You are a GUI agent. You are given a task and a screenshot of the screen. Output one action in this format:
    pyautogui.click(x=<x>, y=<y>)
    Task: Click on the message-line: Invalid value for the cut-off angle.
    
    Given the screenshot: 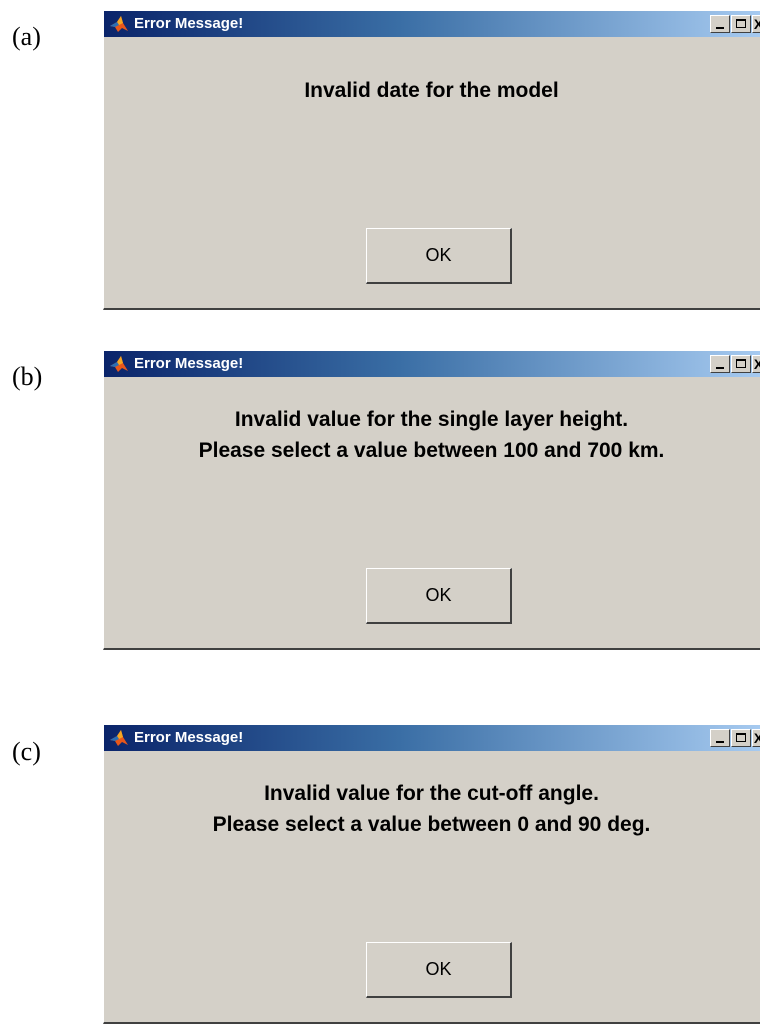 What is the action you would take?
    pyautogui.click(x=431, y=793)
    